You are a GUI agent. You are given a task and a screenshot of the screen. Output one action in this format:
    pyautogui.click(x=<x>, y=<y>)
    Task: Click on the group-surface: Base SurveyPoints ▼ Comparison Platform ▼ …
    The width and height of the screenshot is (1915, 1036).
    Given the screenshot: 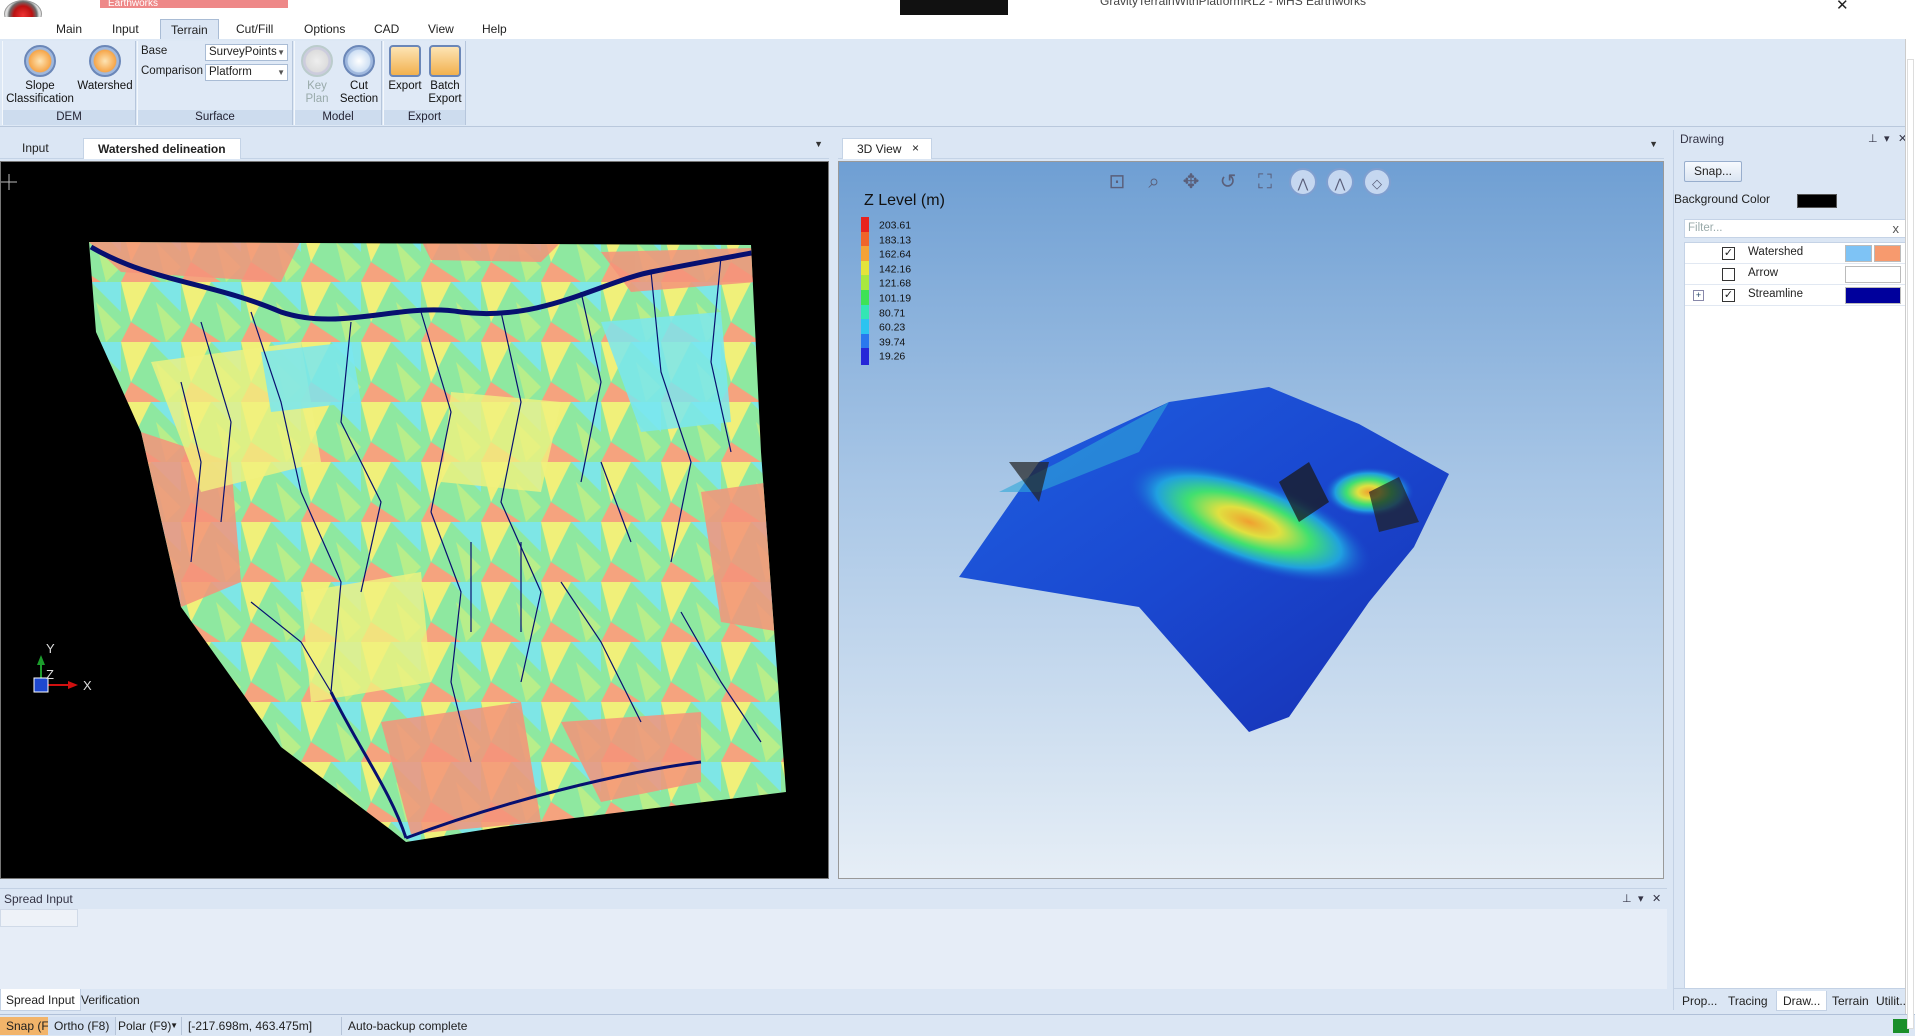 What is the action you would take?
    pyautogui.click(x=215, y=83)
    